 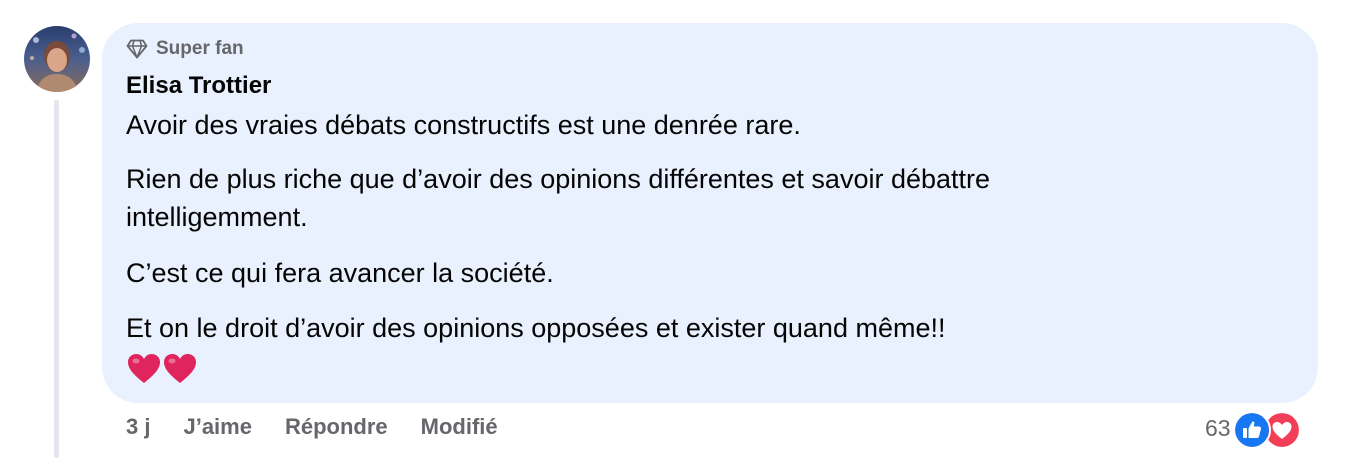 I want to click on reaction-summary: 63, so click(x=1253, y=429).